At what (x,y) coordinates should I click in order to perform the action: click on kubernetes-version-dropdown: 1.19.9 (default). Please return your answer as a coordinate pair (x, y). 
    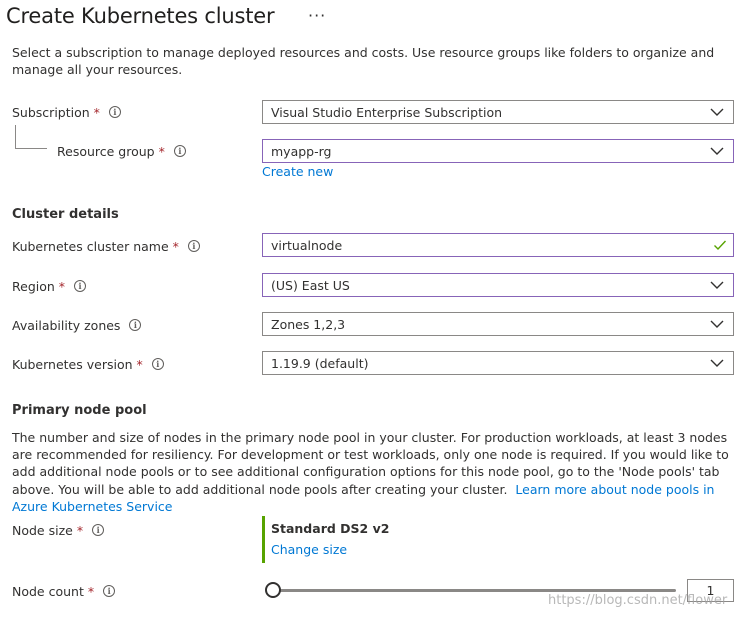
    Looking at the image, I should click on (498, 363).